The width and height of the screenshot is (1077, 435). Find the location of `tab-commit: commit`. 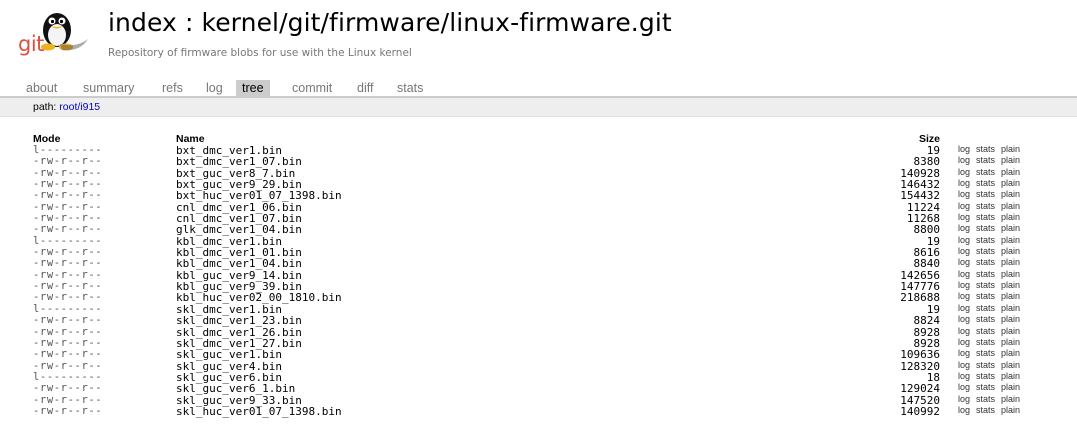

tab-commit: commit is located at coordinates (312, 88).